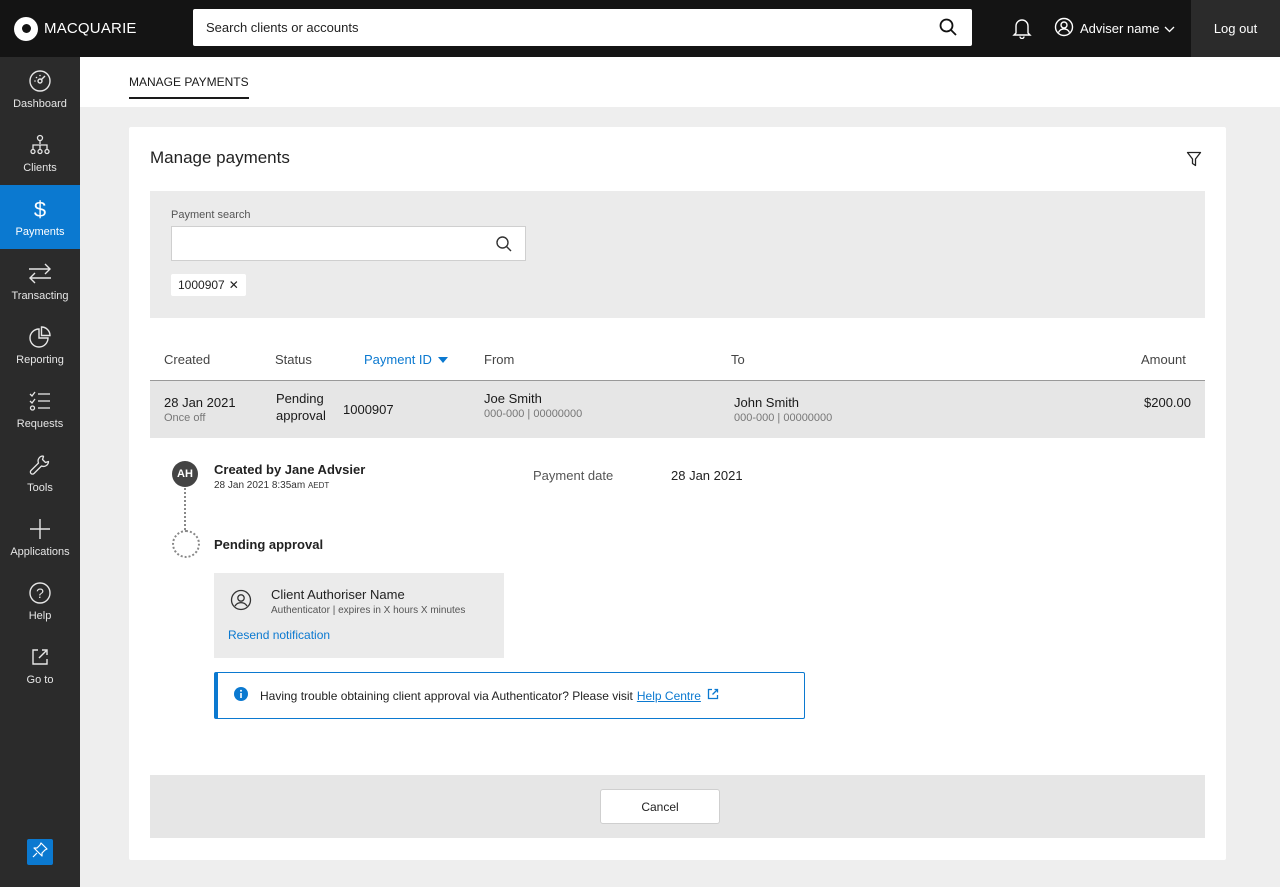  I want to click on row-status-line1: Pending, so click(300, 398).